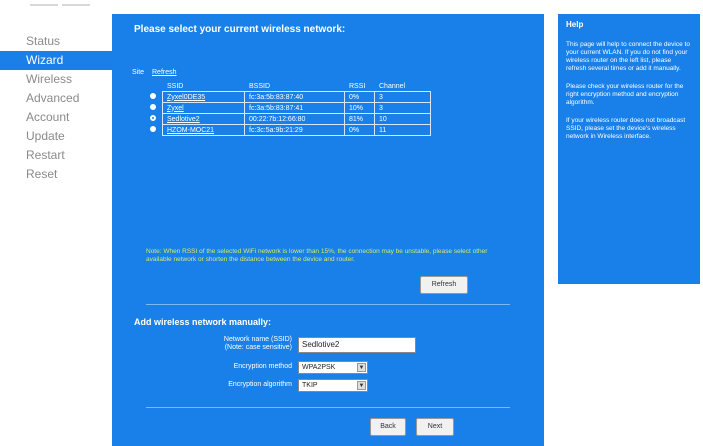  Describe the element at coordinates (388, 427) in the screenshot. I see `back-button: Back` at that location.